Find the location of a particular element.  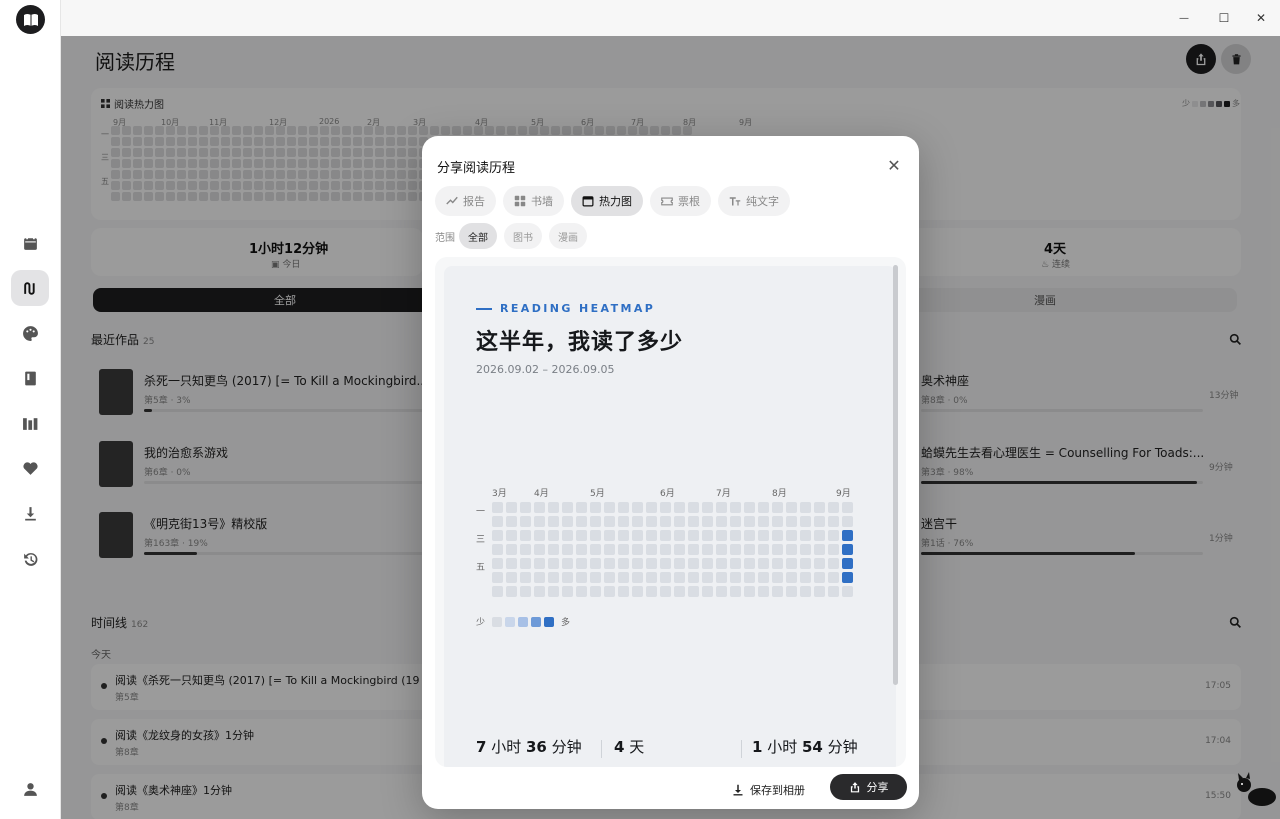

dialog-close-button: ✕ is located at coordinates (894, 165).